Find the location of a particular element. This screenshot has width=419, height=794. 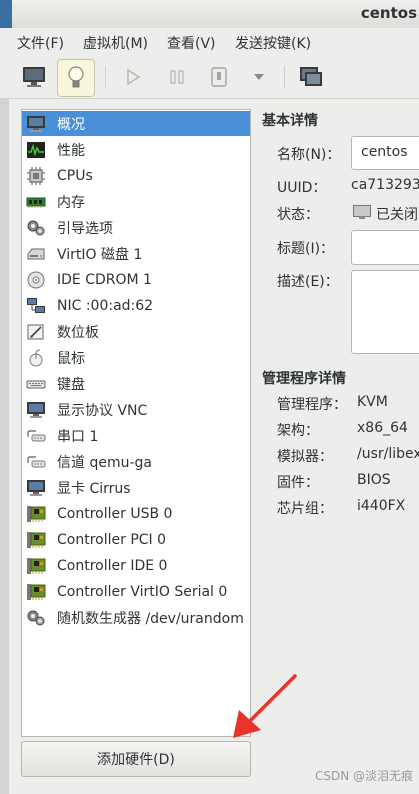

menu-file: 文件(F) is located at coordinates (40, 43).